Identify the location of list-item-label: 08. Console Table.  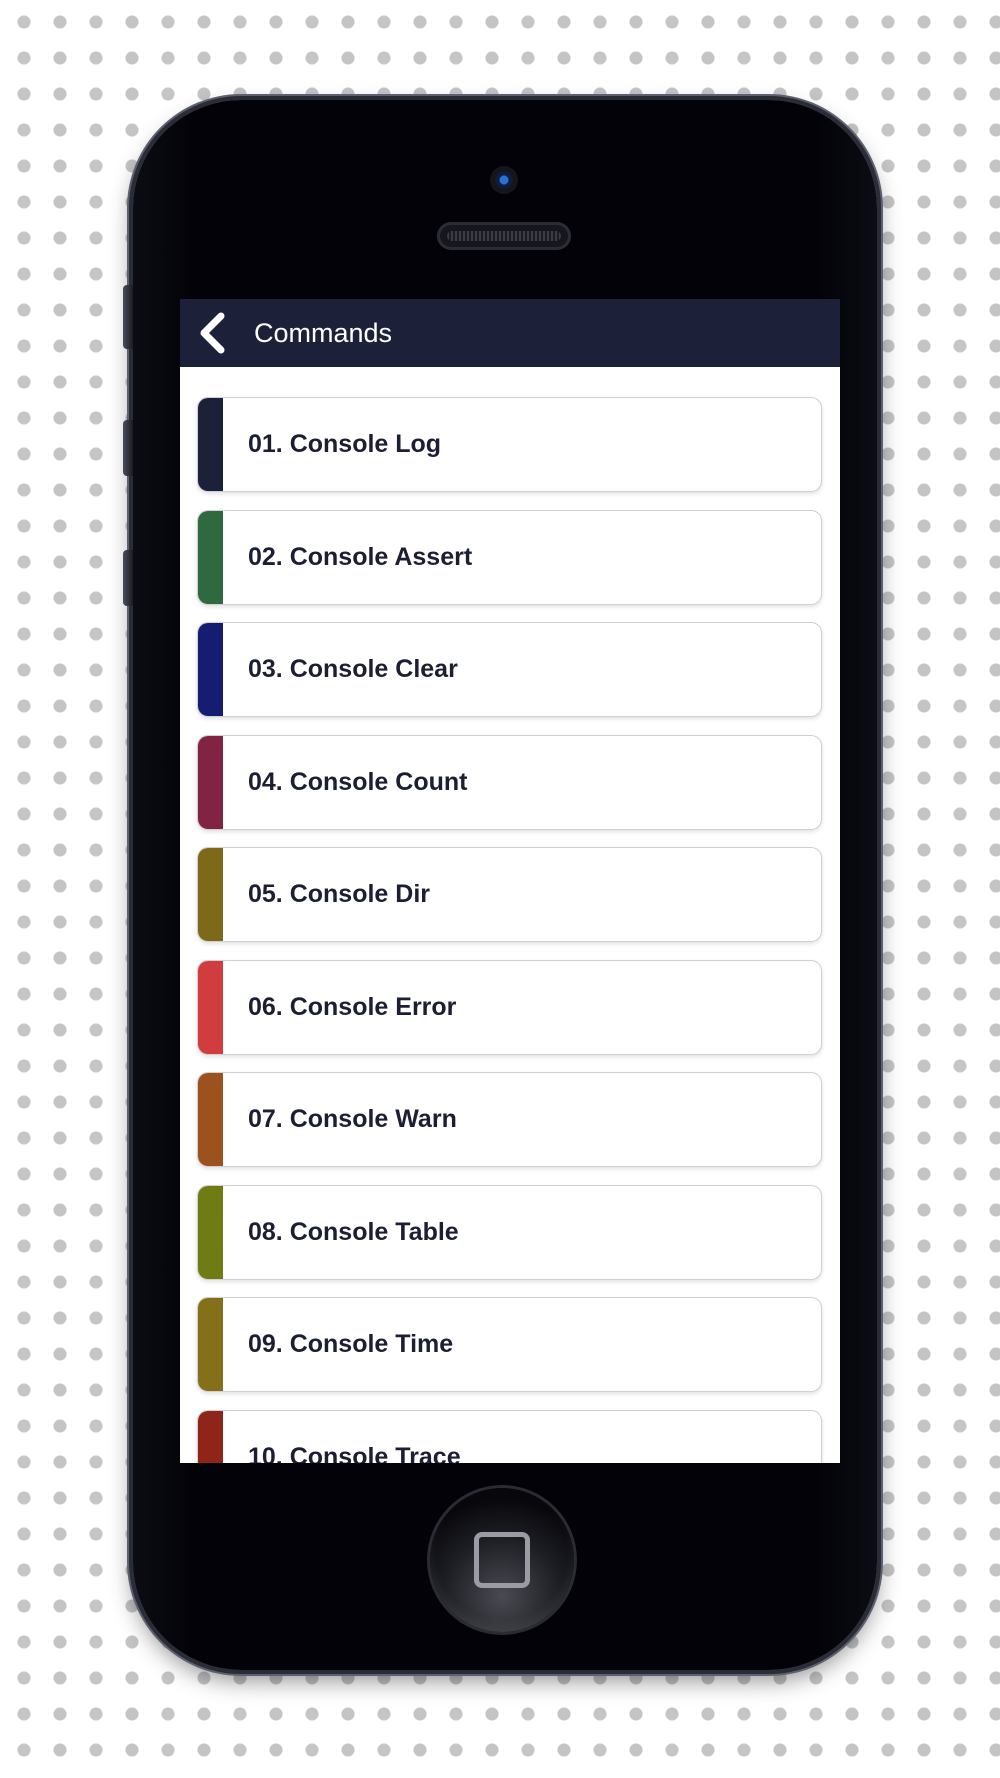
(353, 1231).